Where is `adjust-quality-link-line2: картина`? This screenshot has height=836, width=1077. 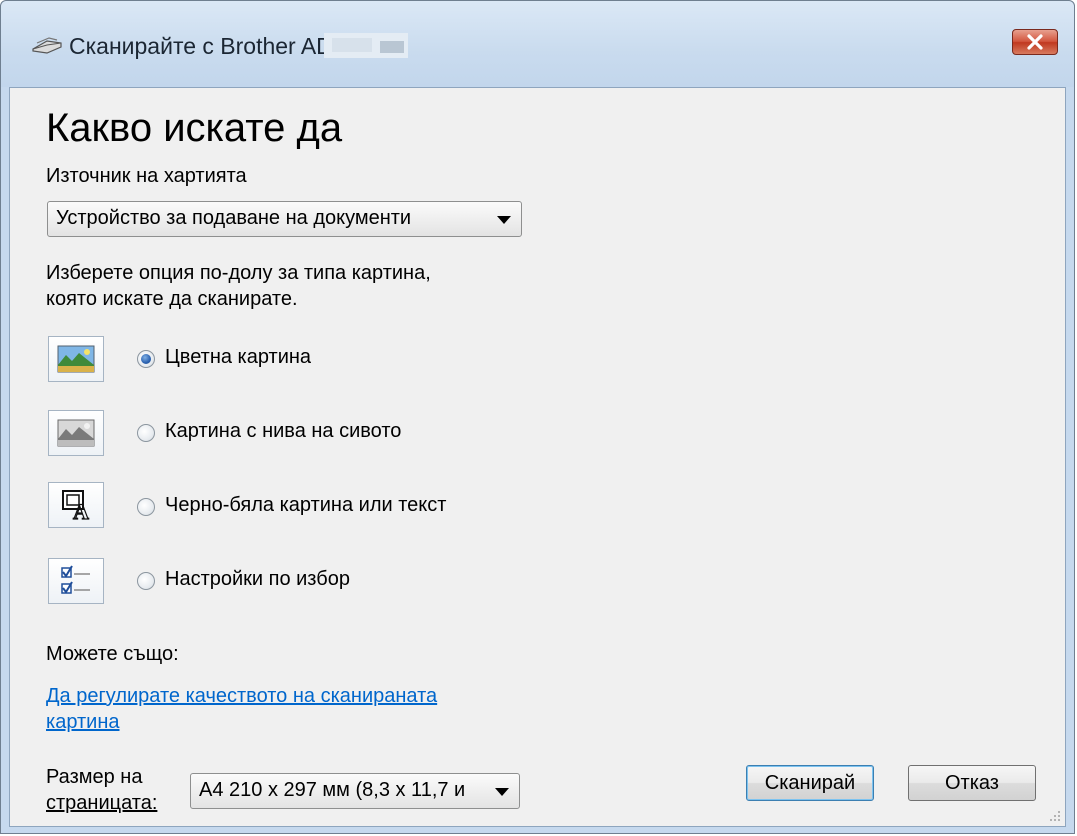 adjust-quality-link-line2: картина is located at coordinates (281, 722).